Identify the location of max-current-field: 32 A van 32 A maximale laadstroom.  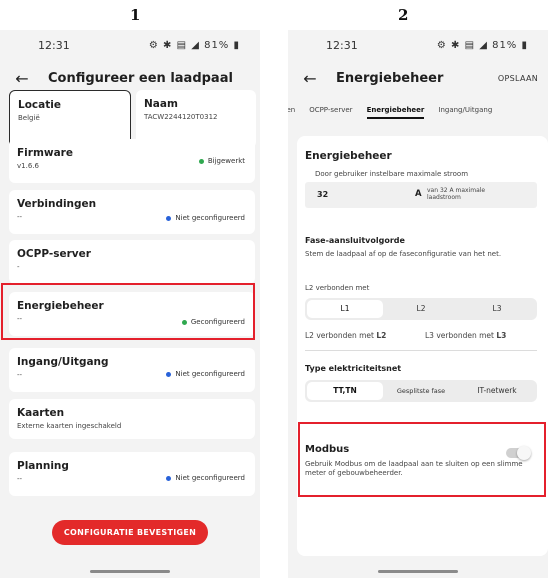
(421, 195).